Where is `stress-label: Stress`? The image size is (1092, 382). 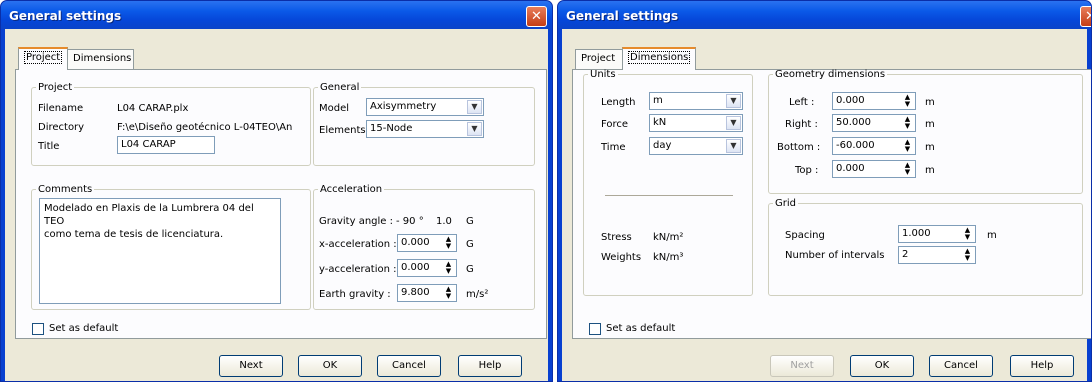 stress-label: Stress is located at coordinates (616, 237).